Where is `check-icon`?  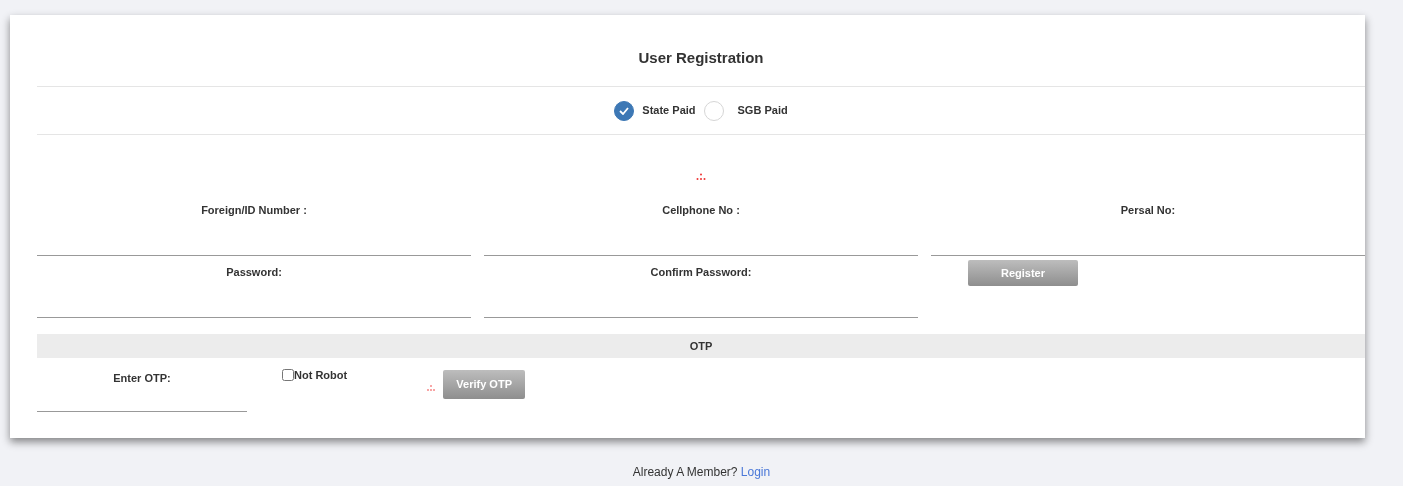 check-icon is located at coordinates (624, 110).